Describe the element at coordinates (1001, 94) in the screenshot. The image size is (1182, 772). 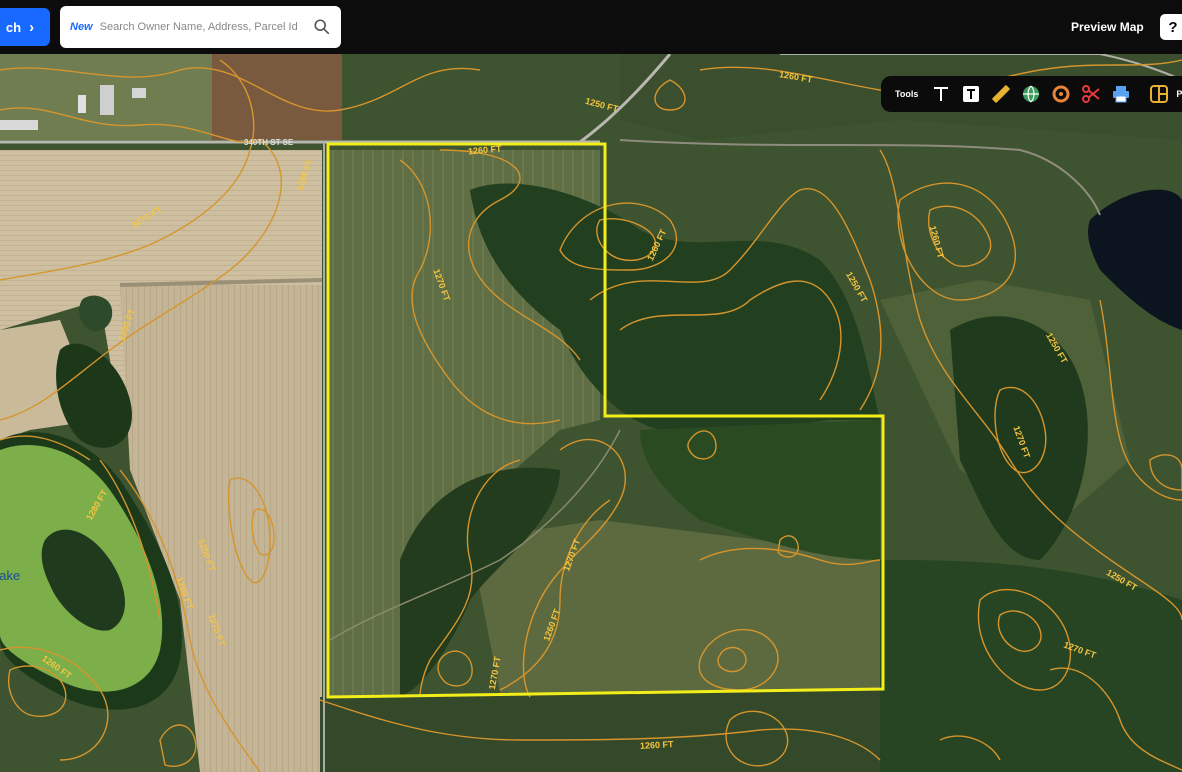
I see `measure-tool-icon` at that location.